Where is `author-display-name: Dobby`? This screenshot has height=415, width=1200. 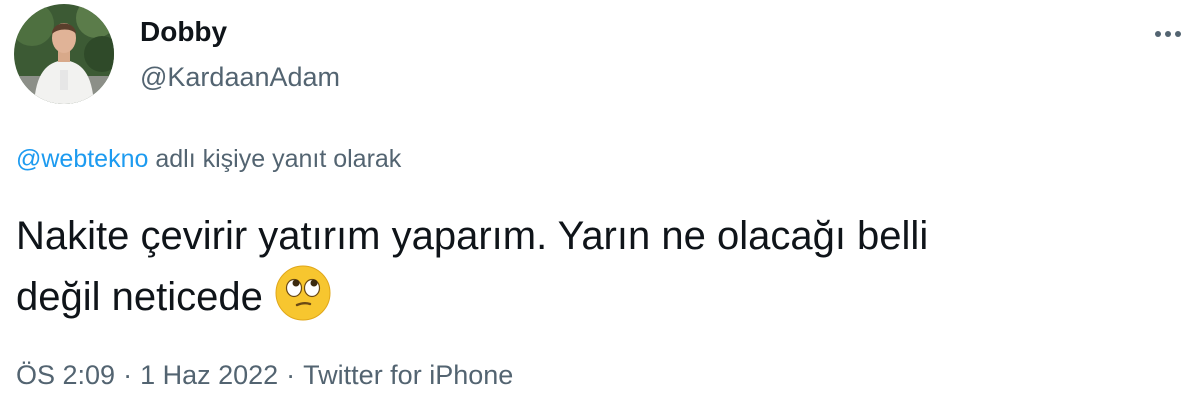 author-display-name: Dobby is located at coordinates (183, 32).